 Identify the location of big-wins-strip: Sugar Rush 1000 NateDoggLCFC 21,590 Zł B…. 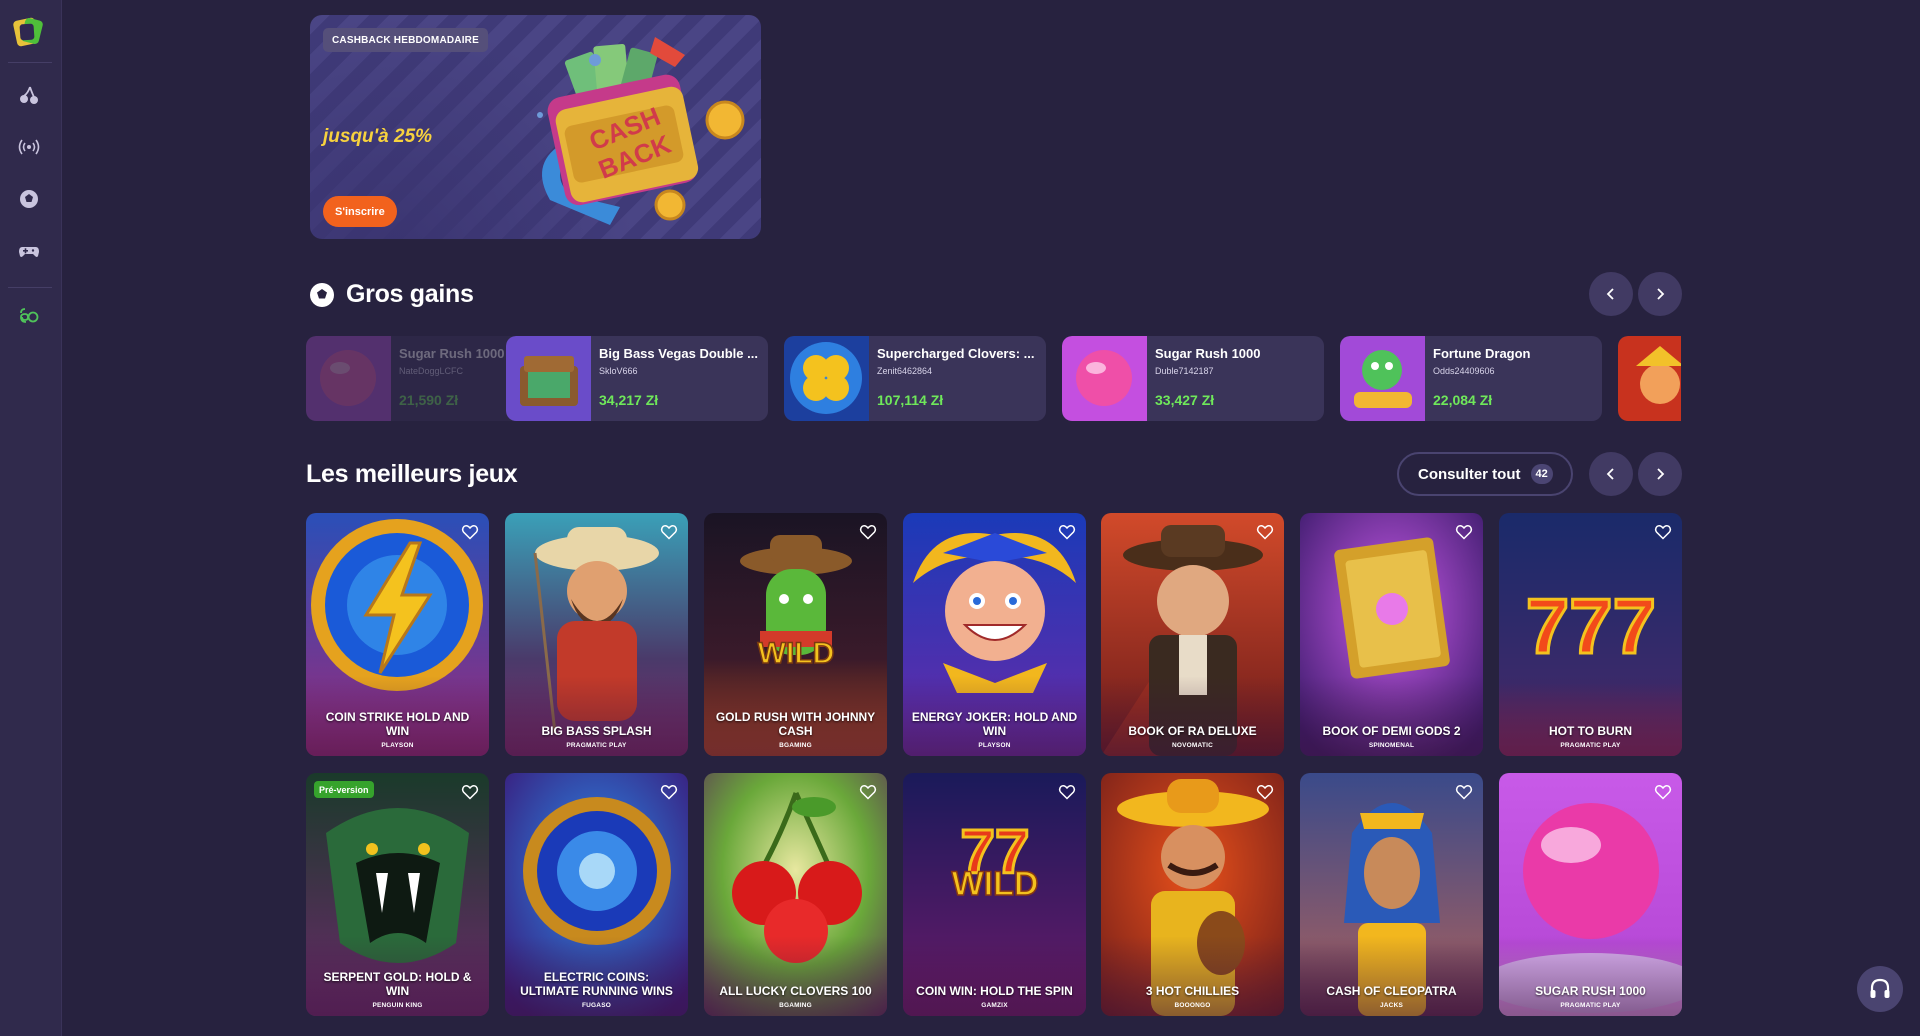
(993, 378).